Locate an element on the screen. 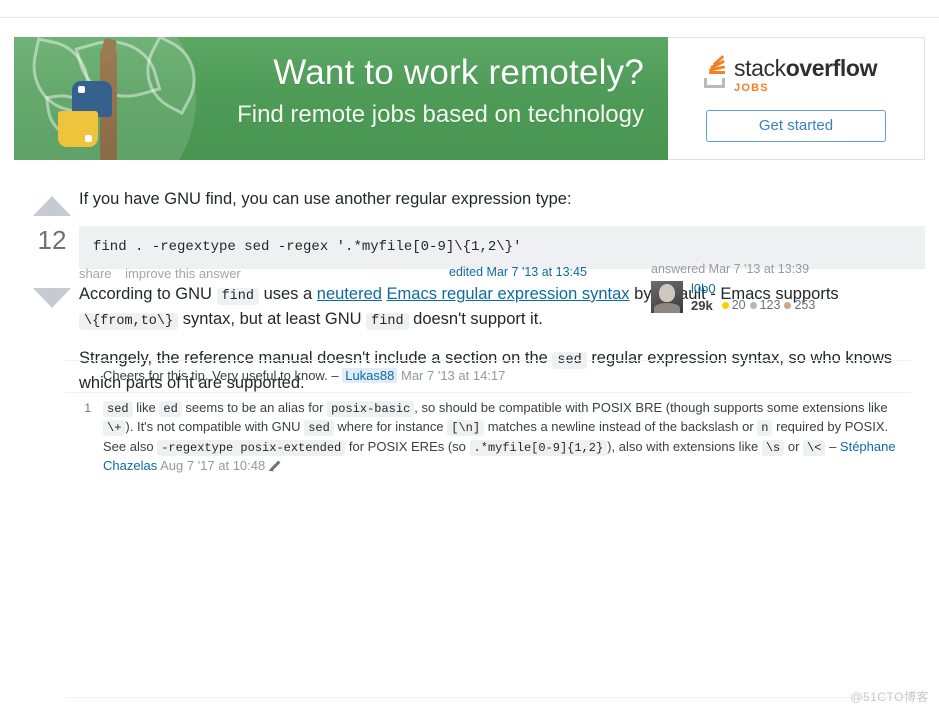 Image resolution: width=939 pixels, height=713 pixels. post-actions: share improve this answer is located at coordinates (165, 273).